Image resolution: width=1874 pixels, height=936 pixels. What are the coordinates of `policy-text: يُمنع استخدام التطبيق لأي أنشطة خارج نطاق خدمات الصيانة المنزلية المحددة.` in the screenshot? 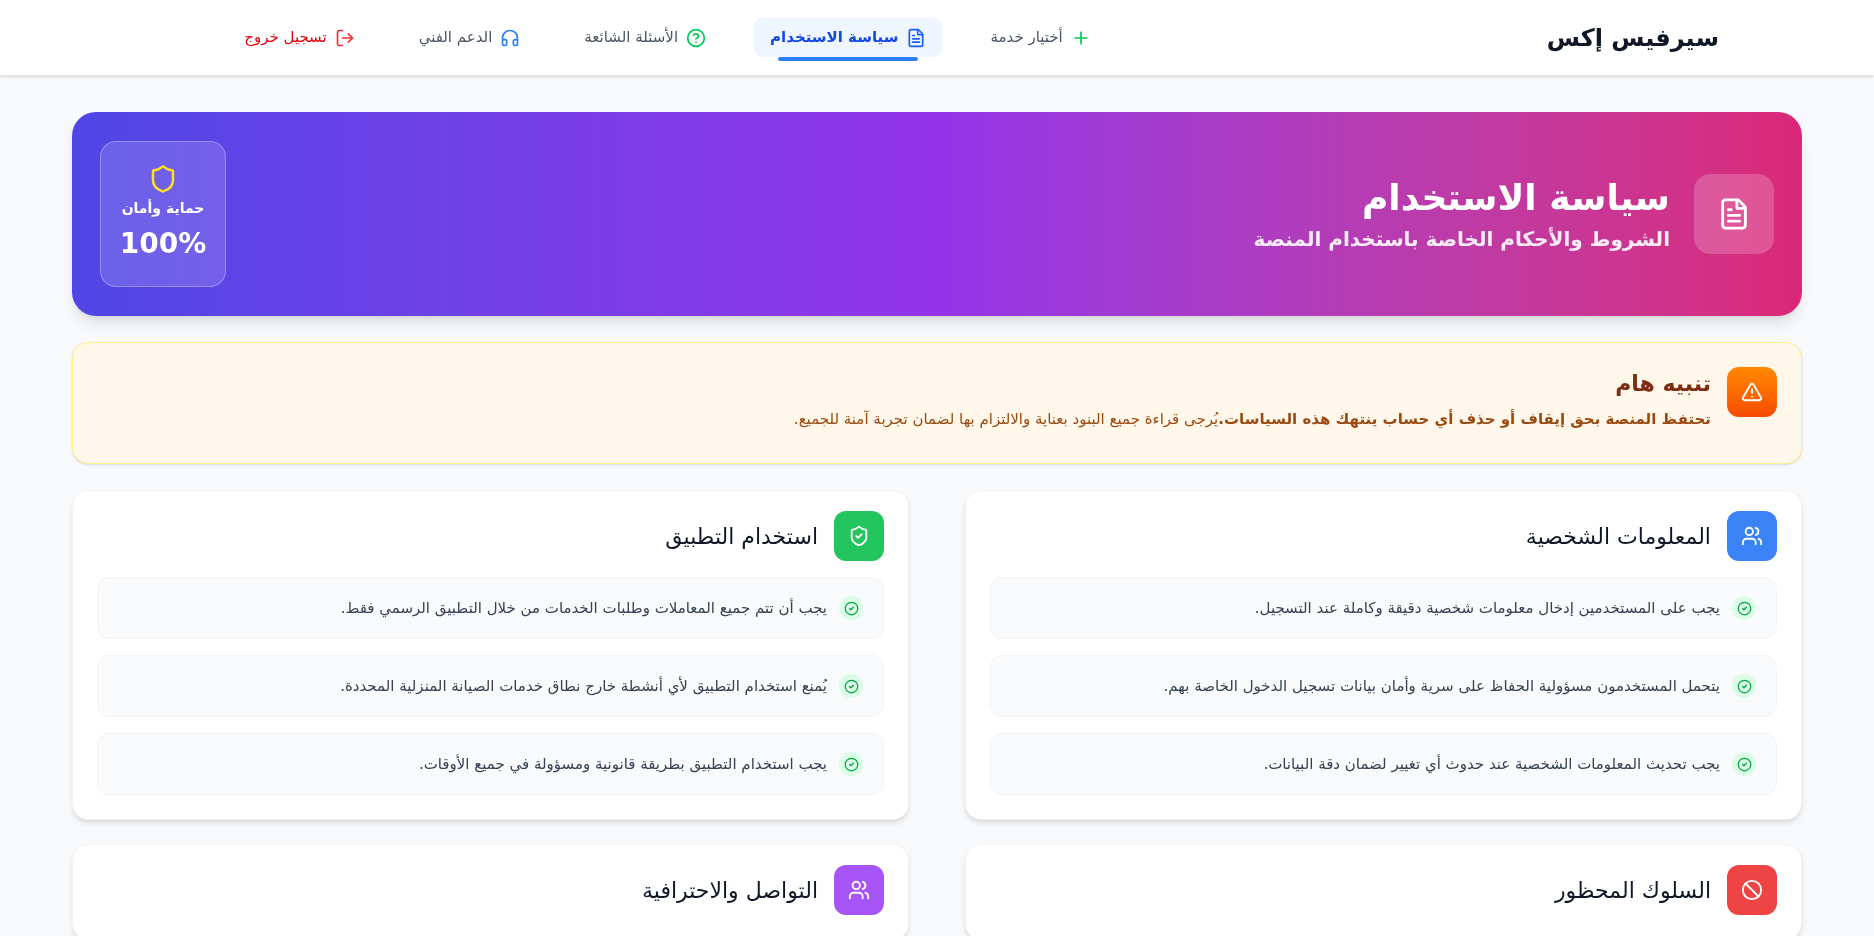 It's located at (583, 686).